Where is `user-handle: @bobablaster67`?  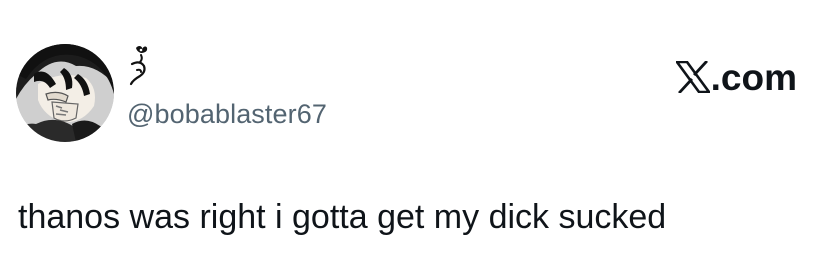
user-handle: @bobablaster67 is located at coordinates (227, 114).